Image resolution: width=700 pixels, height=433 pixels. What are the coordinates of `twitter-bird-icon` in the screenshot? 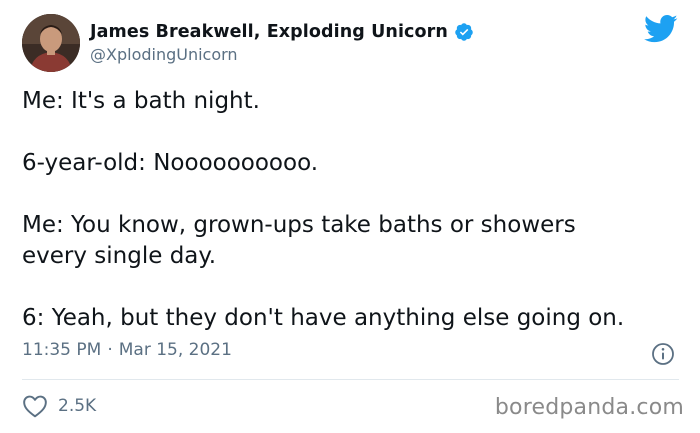 It's located at (661, 29).